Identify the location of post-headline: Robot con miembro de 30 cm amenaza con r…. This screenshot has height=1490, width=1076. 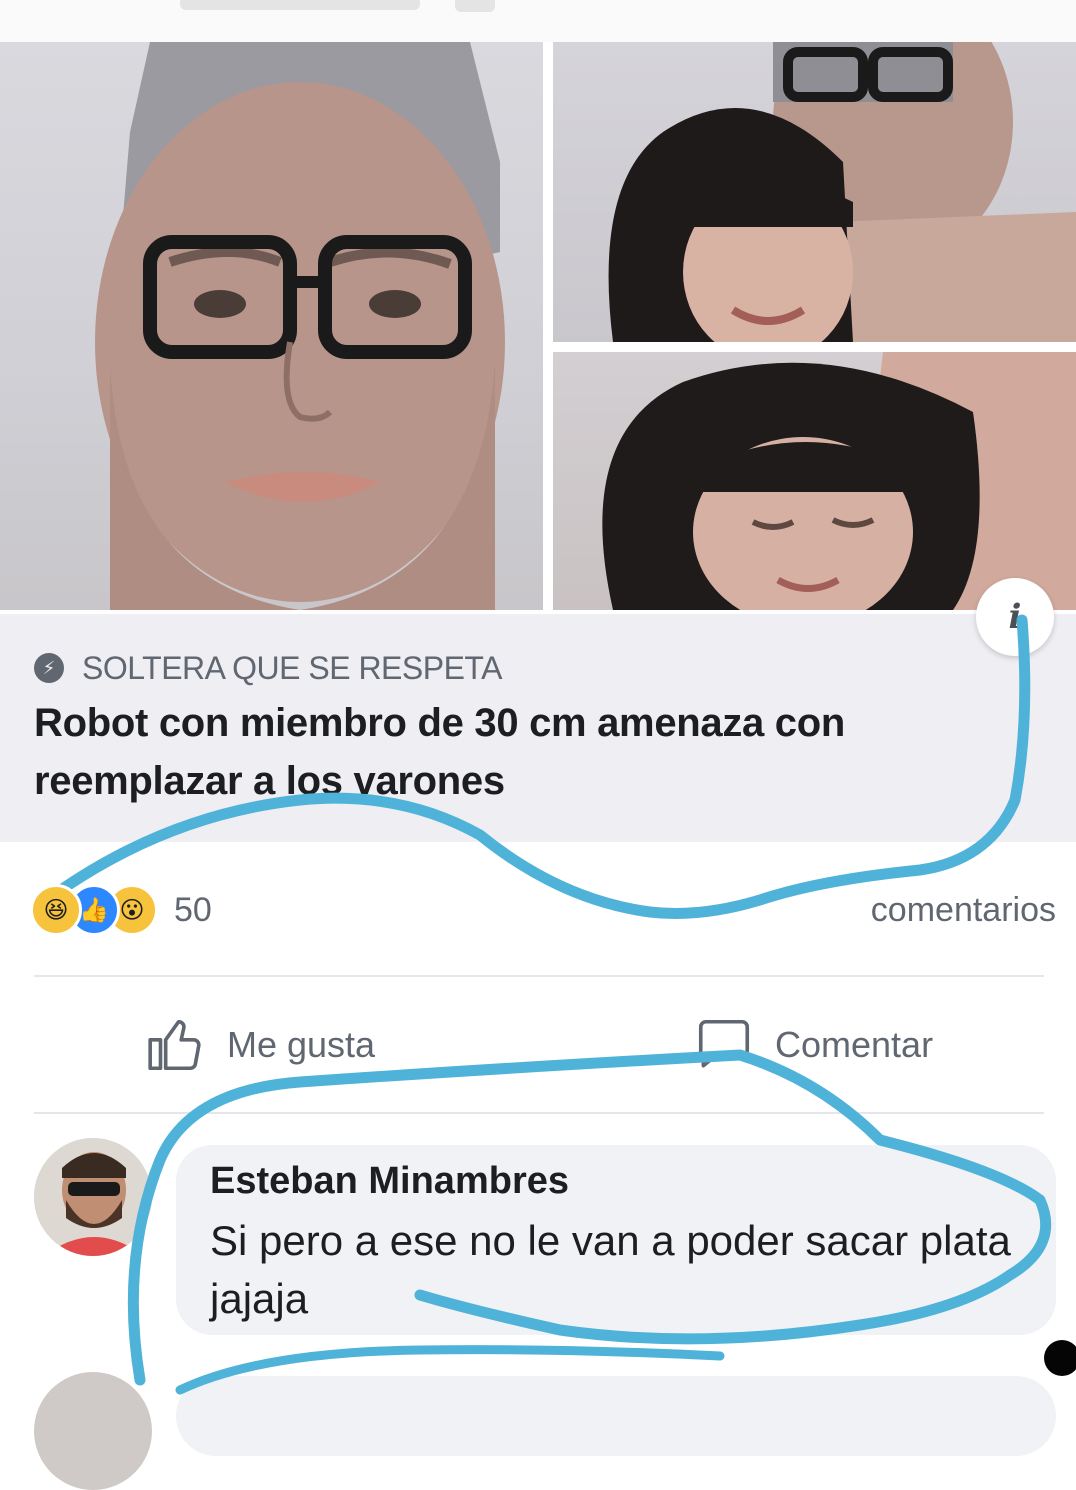
(529, 752).